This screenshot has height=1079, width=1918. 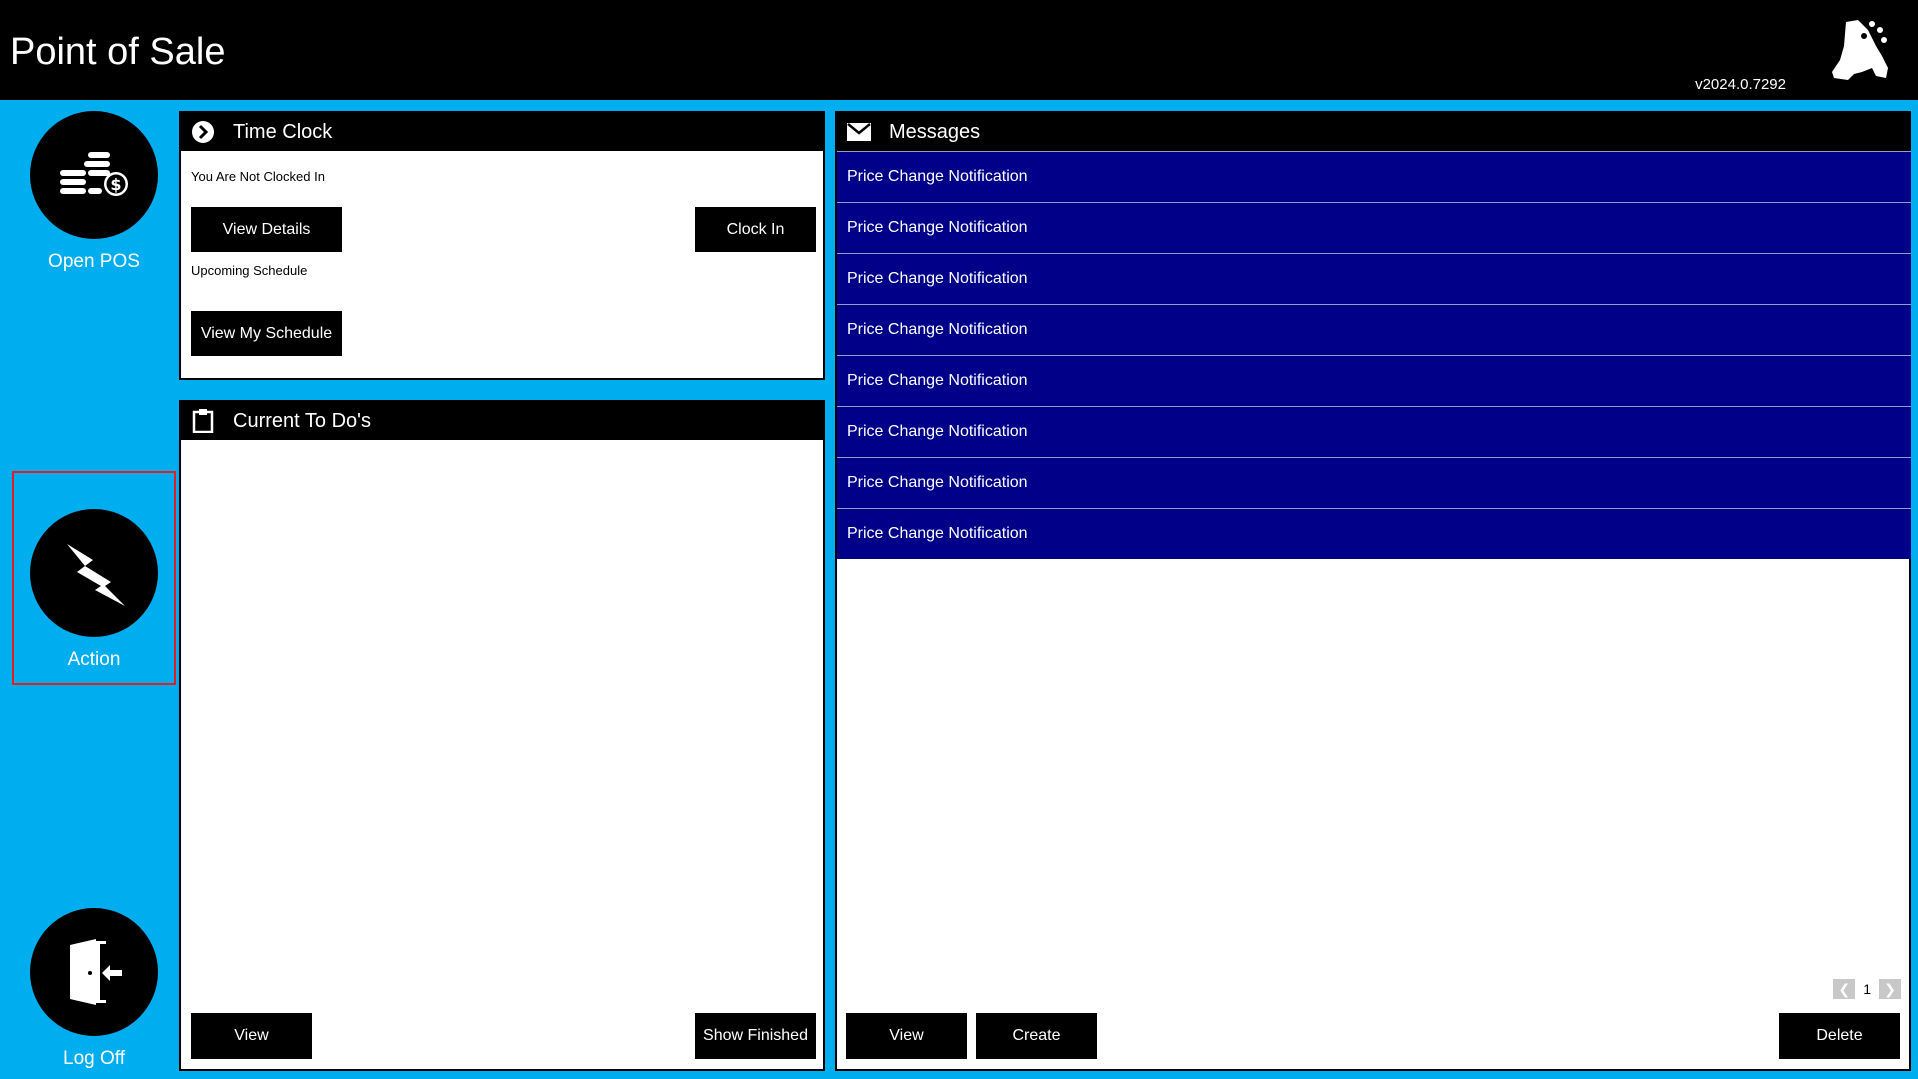 I want to click on time-clock-title: Time Clock, so click(x=283, y=131).